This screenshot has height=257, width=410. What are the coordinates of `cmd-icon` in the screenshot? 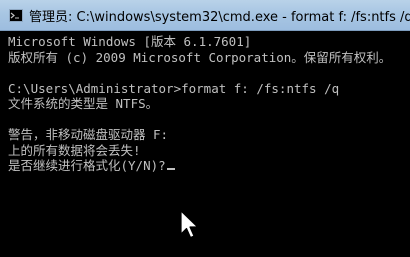 It's located at (16, 15).